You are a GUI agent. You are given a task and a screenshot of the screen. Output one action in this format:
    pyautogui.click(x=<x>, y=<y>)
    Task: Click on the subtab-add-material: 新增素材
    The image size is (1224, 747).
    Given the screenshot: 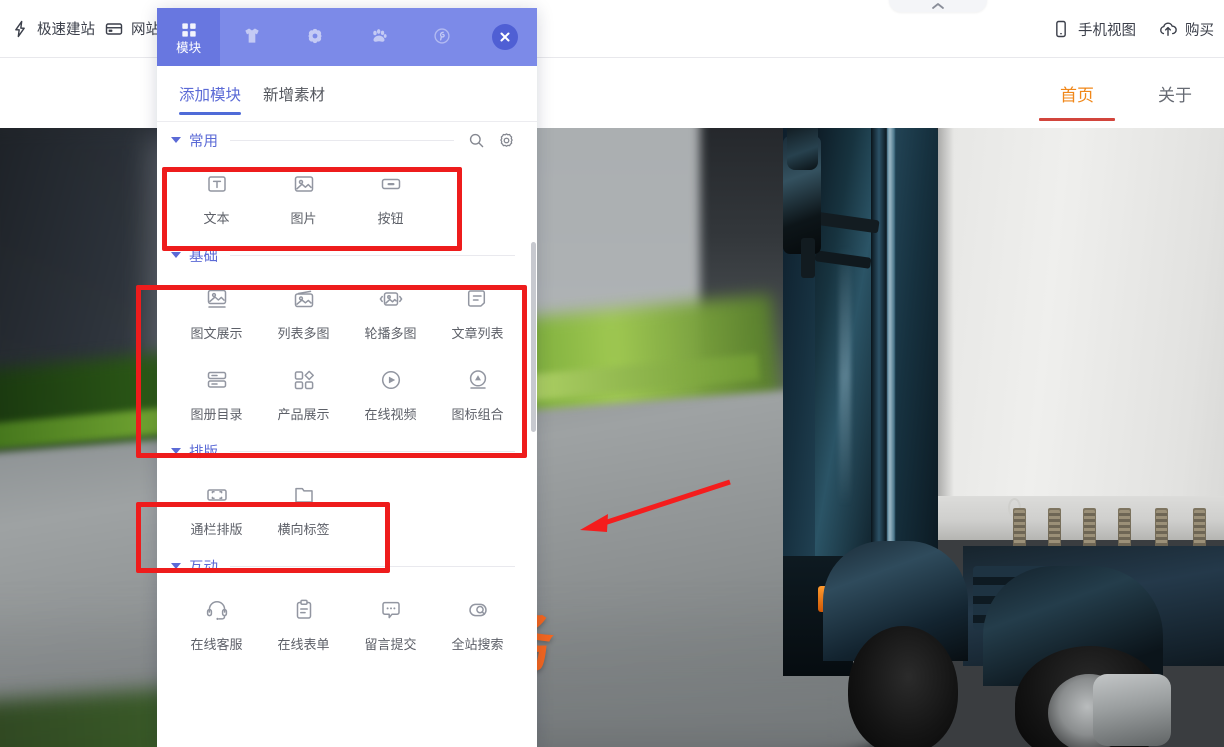 What is the action you would take?
    pyautogui.click(x=294, y=94)
    